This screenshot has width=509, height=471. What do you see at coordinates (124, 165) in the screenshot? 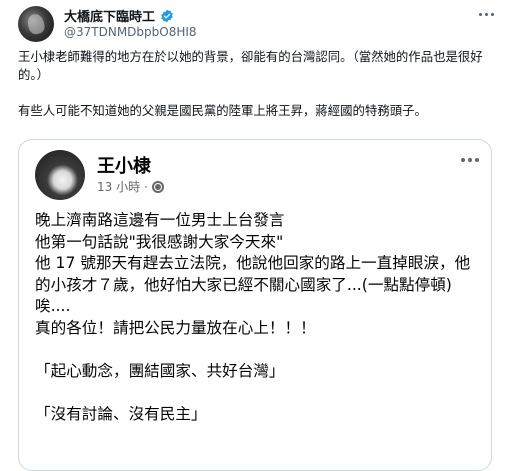
I see `embedded-author-name: 王小棣` at bounding box center [124, 165].